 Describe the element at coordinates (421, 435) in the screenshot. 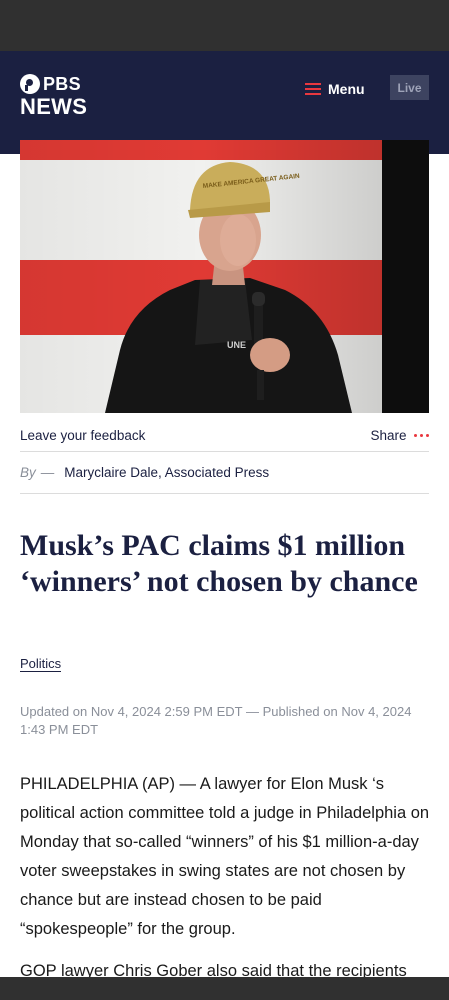

I see `more-dots-icon` at that location.